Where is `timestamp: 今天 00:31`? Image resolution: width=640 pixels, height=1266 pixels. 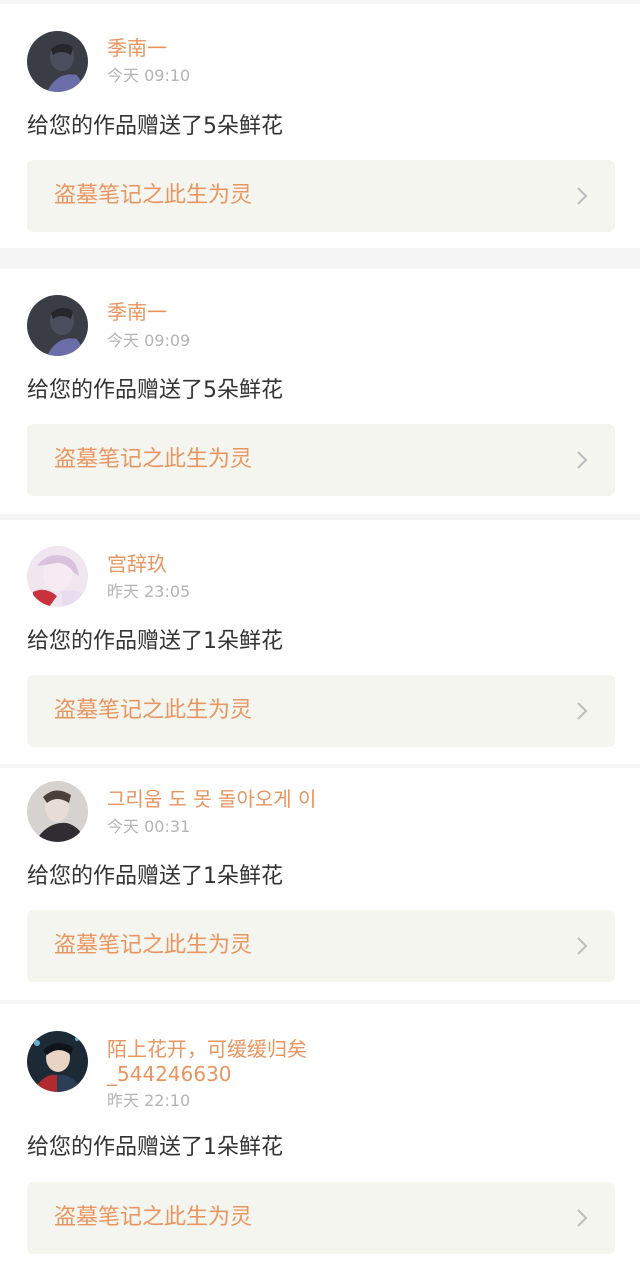
timestamp: 今天 00:31 is located at coordinates (149, 826).